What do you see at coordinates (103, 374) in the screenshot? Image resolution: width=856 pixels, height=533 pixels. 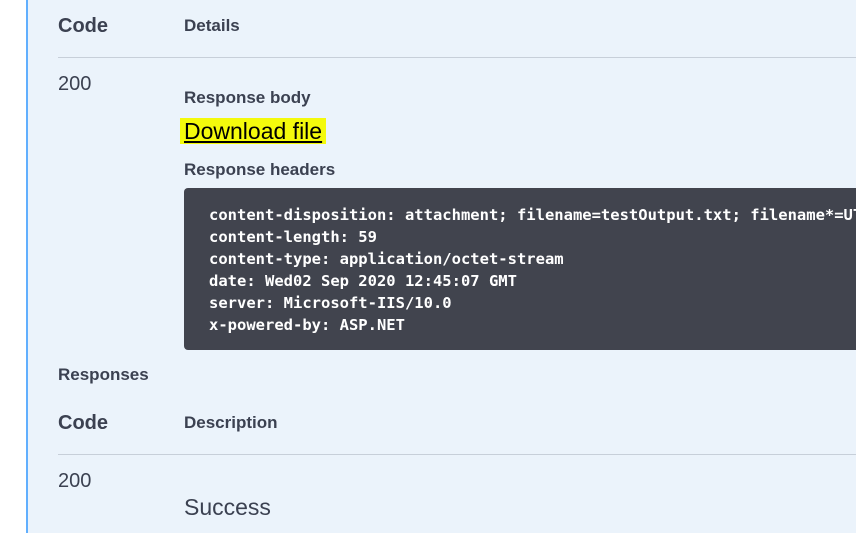 I see `responses-section-title: Responses` at bounding box center [103, 374].